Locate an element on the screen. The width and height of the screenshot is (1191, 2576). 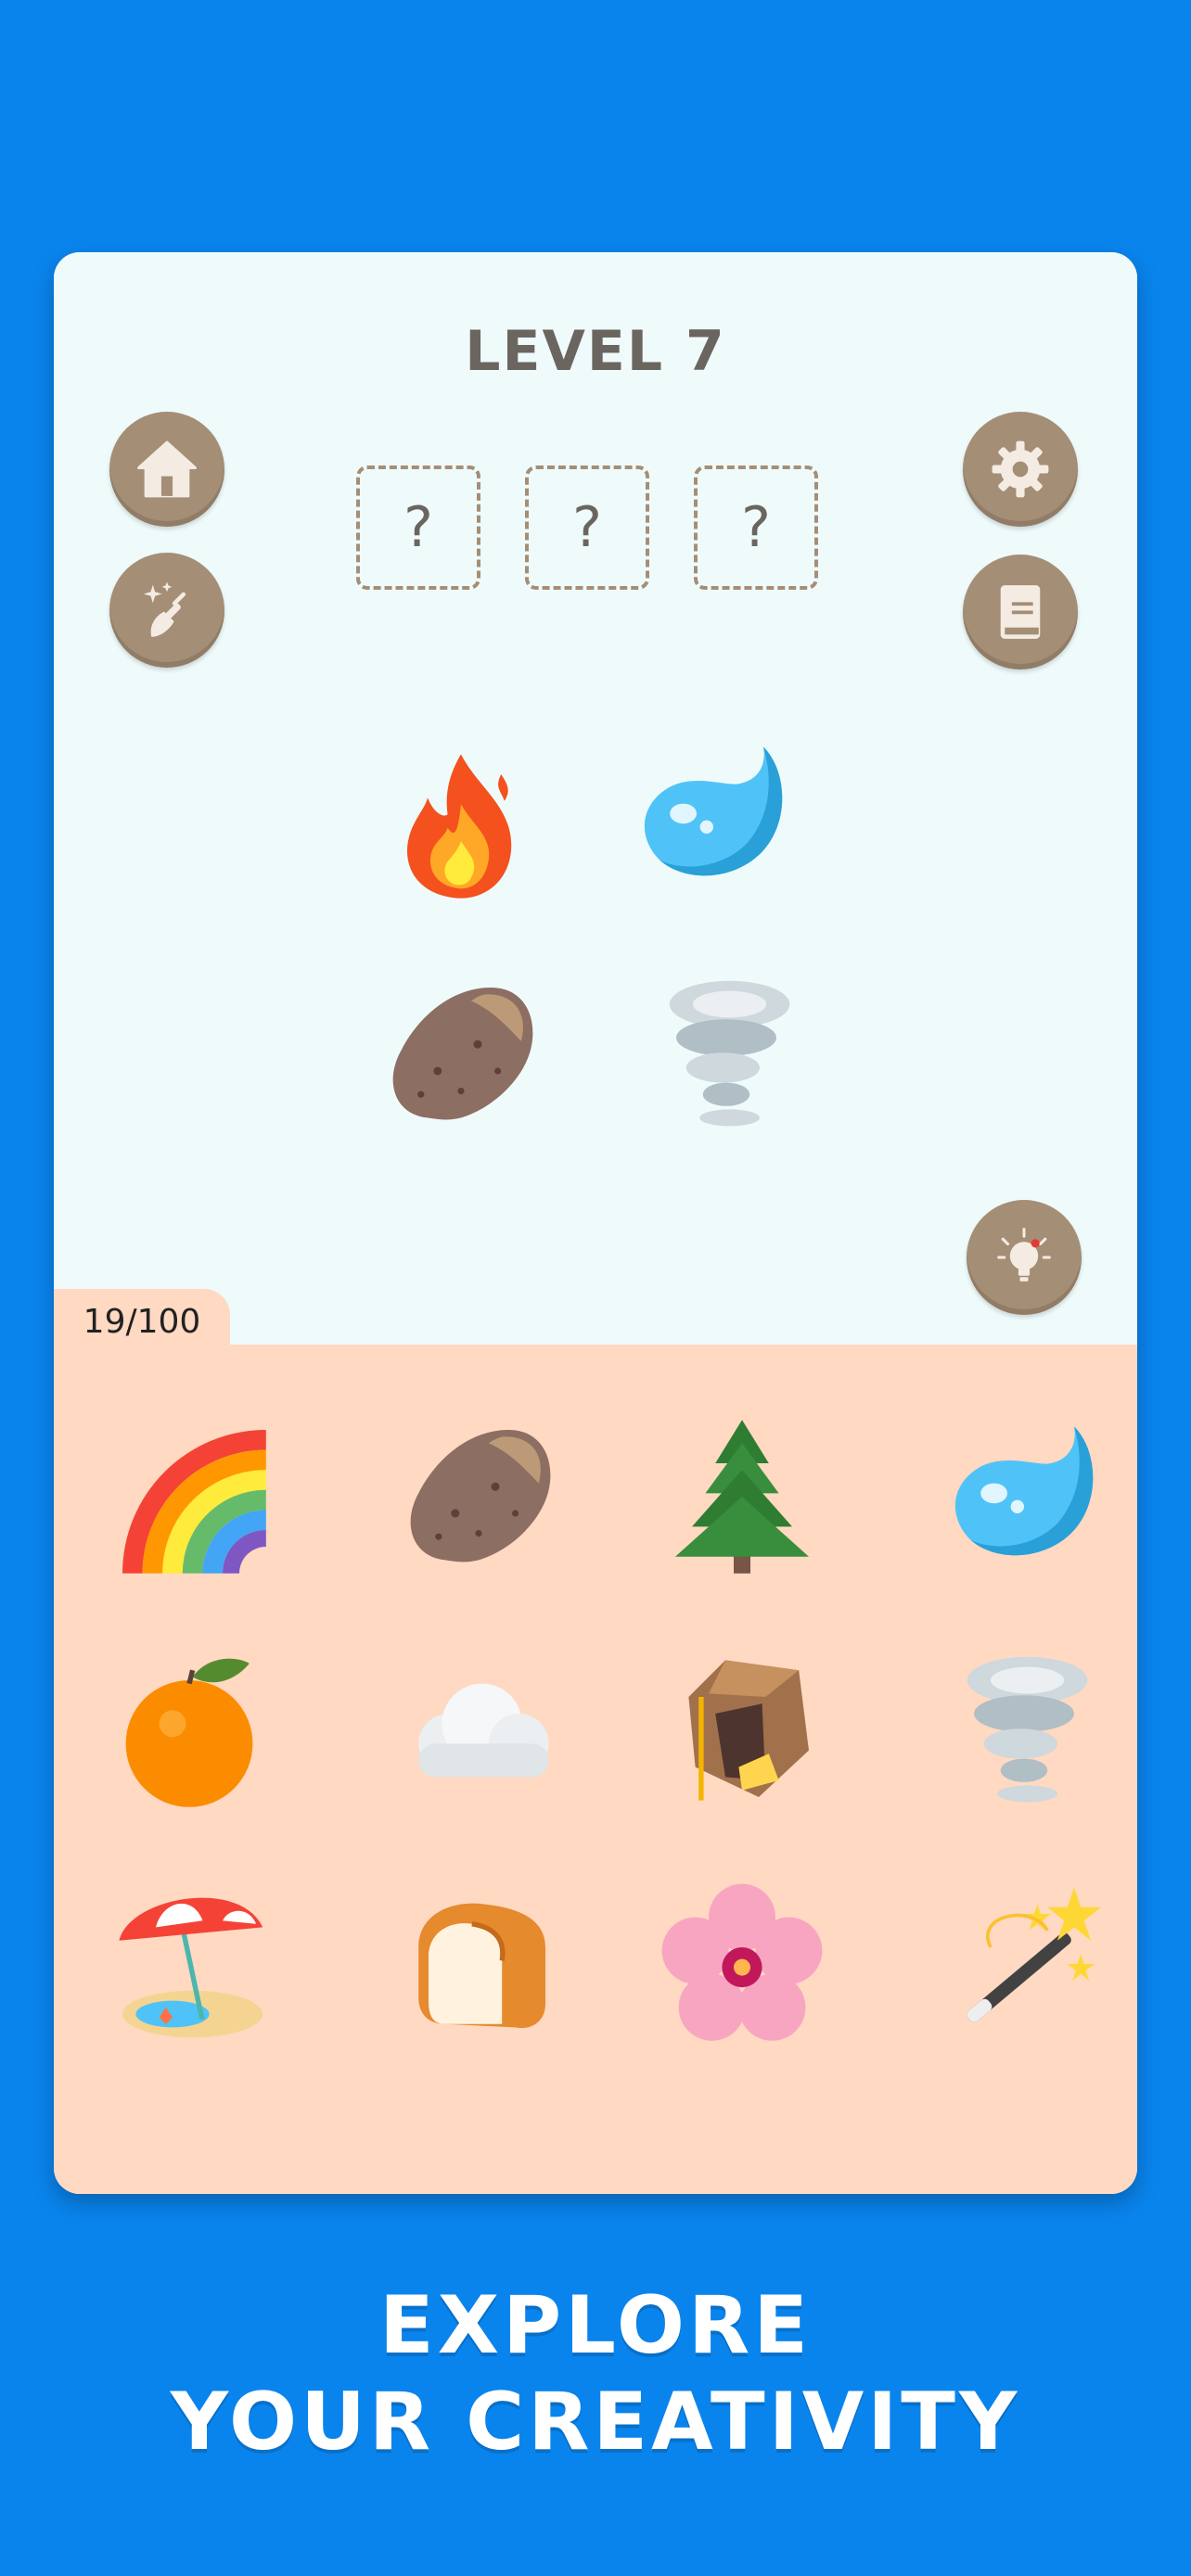
fire-icon is located at coordinates (461, 824).